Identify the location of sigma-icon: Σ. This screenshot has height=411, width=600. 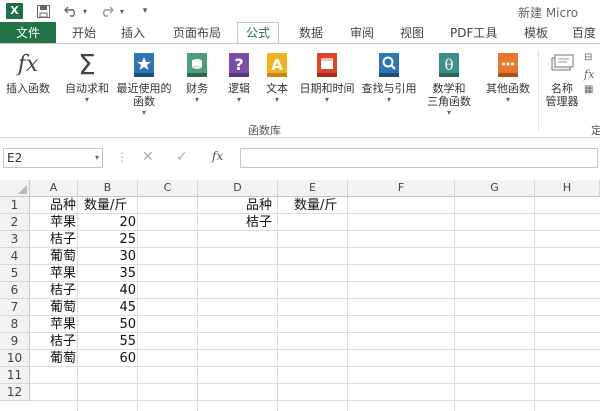
(87, 64).